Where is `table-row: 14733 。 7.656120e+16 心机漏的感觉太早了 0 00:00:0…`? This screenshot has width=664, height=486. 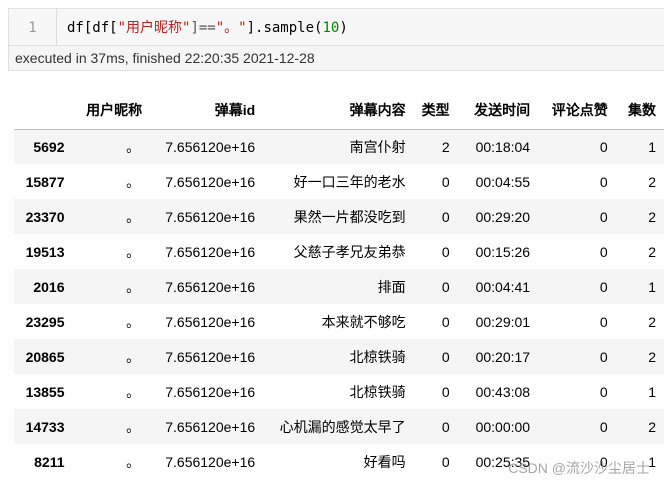 table-row: 14733 。 7.656120e+16 心机漏的感觉太早了 0 00:00:0… is located at coordinates (339, 426).